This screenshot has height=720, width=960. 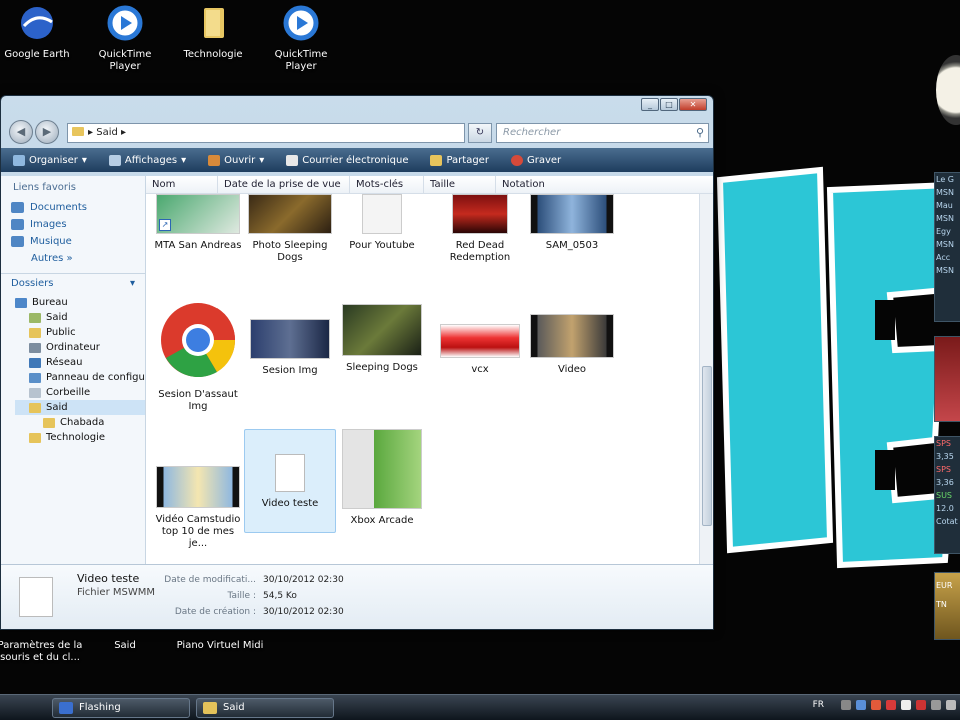 I want to click on column-header-size: Taille, so click(x=460, y=184).